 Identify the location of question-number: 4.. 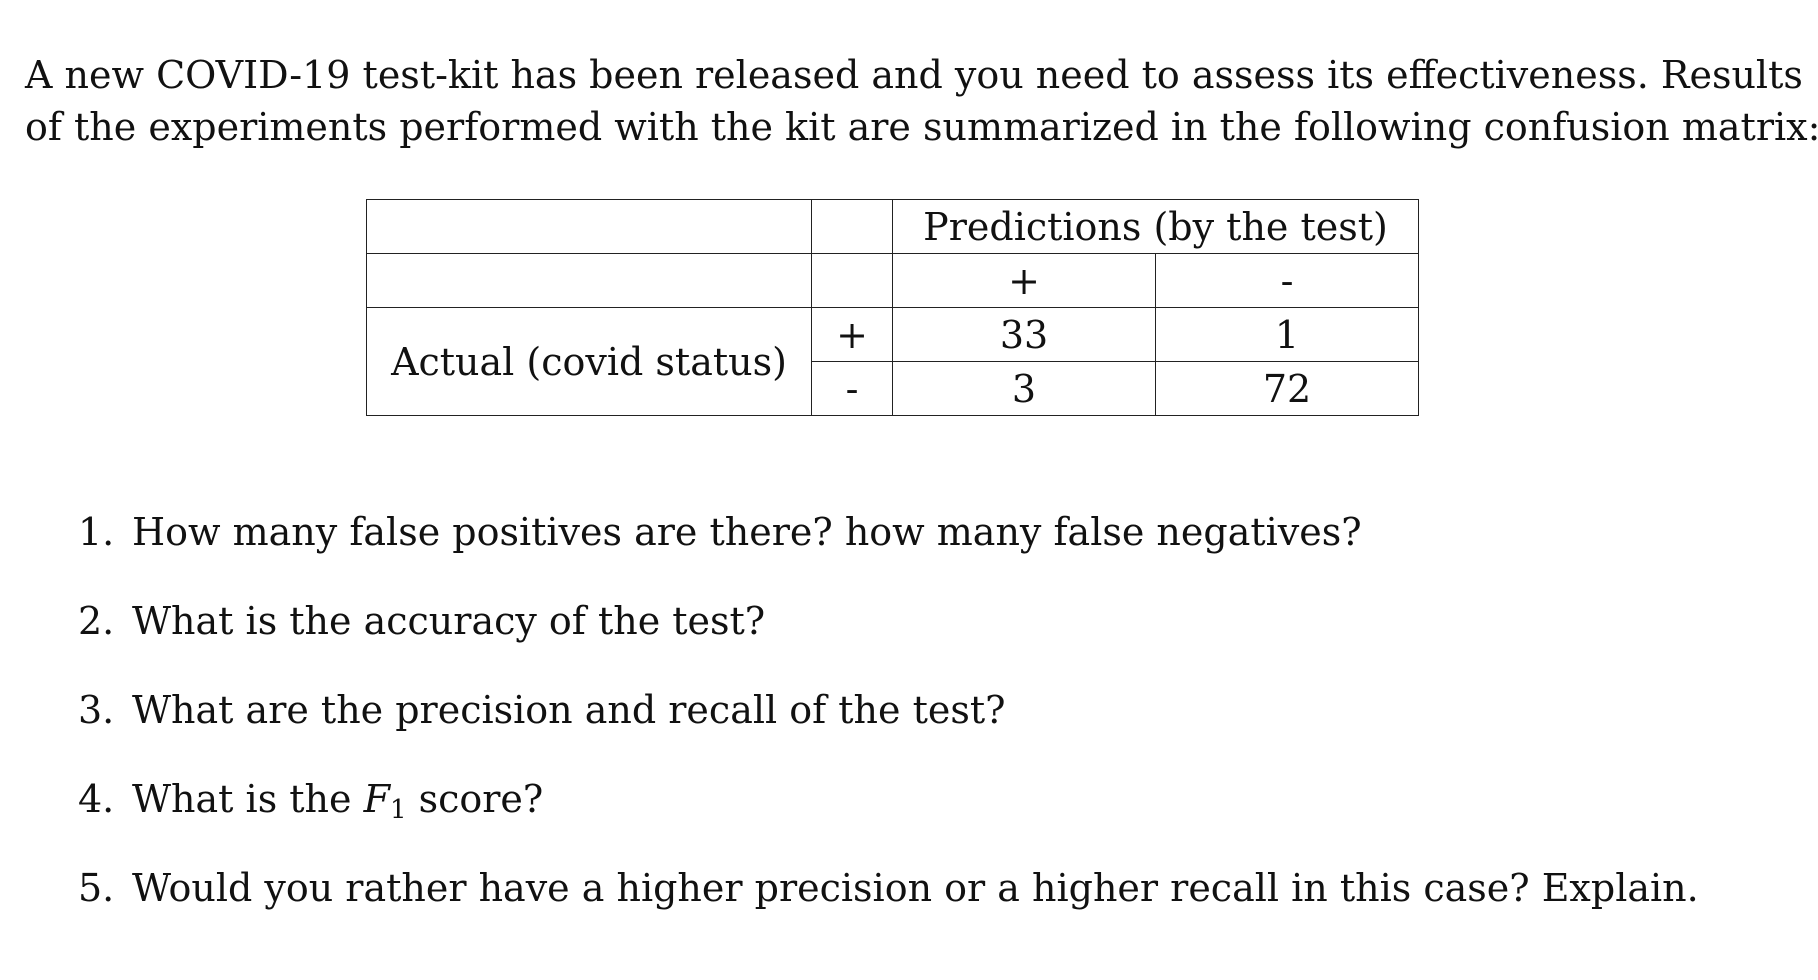
(96, 799).